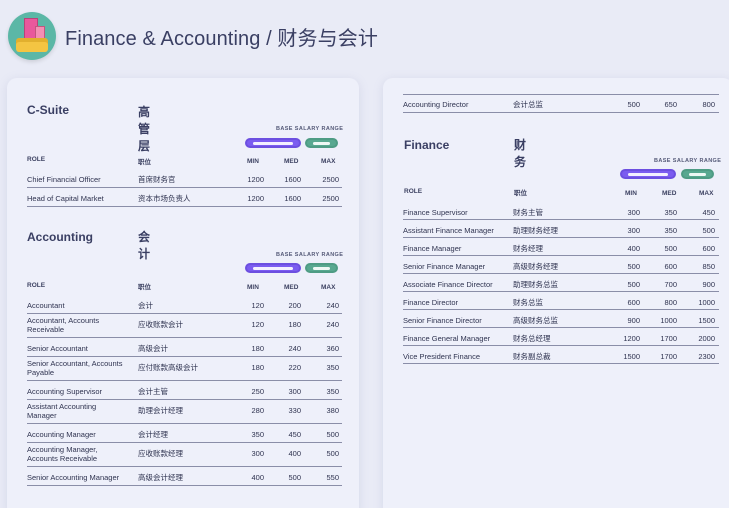  I want to click on med-cell: 330, so click(294, 410).